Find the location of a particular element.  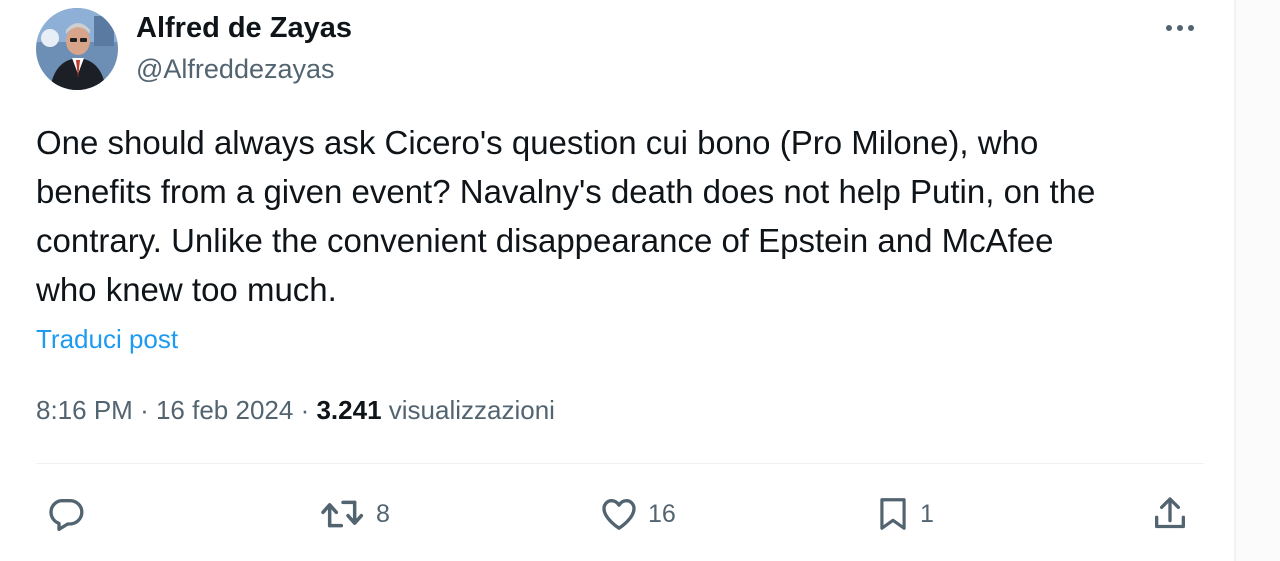

bookmark-count: 1 is located at coordinates (927, 514).